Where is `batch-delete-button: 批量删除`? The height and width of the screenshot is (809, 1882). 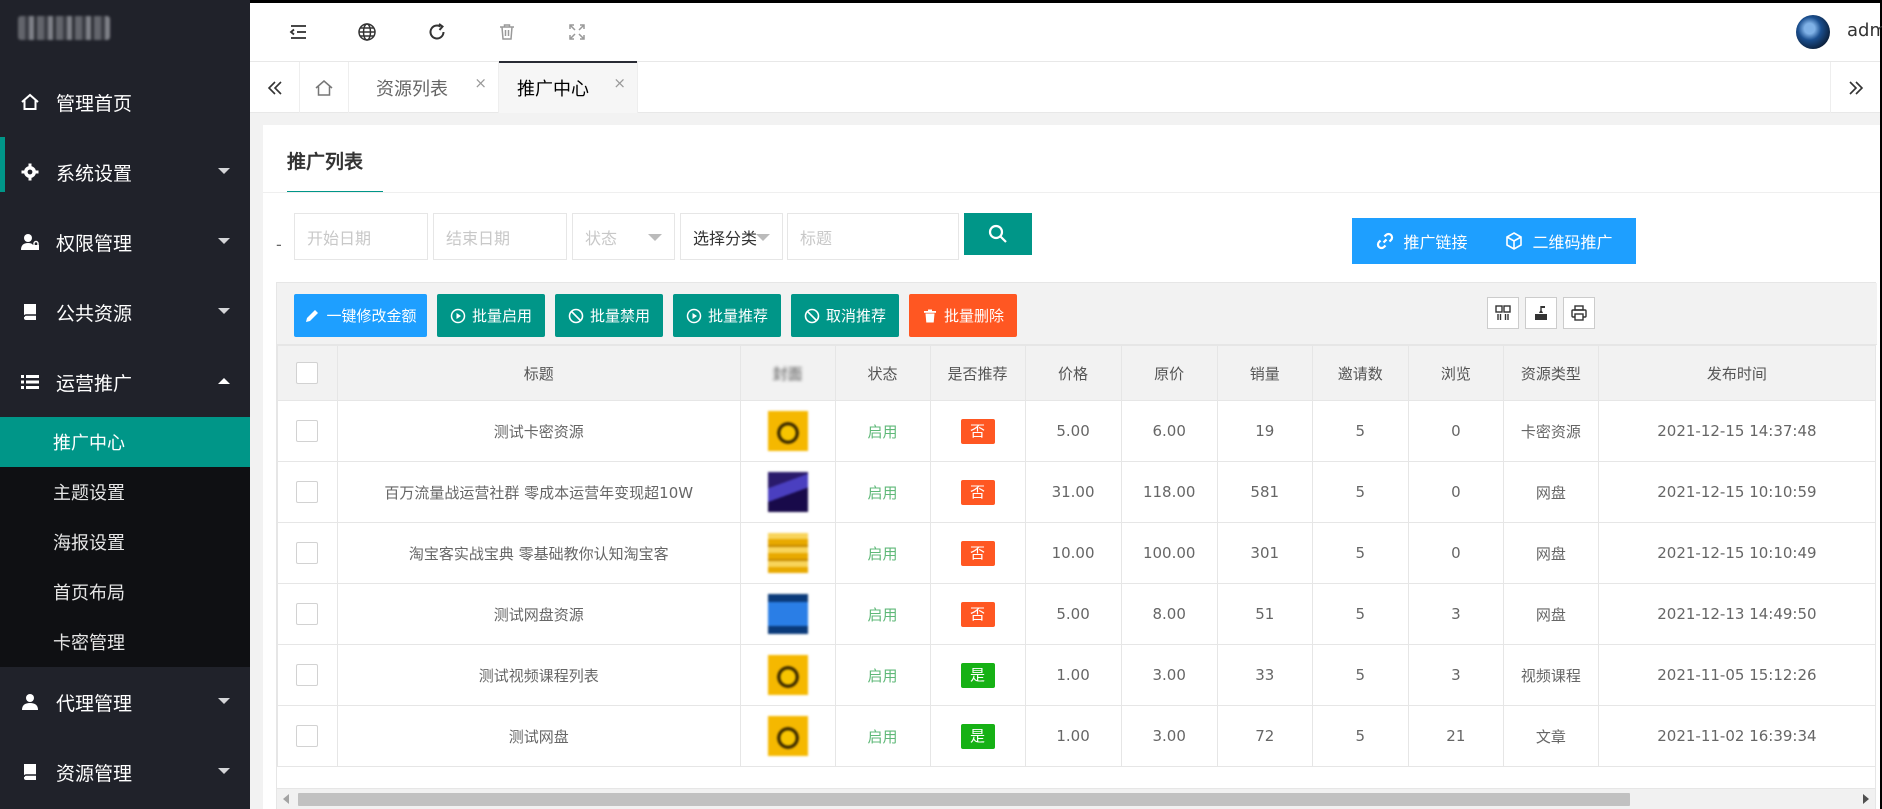 batch-delete-button: 批量删除 is located at coordinates (963, 315).